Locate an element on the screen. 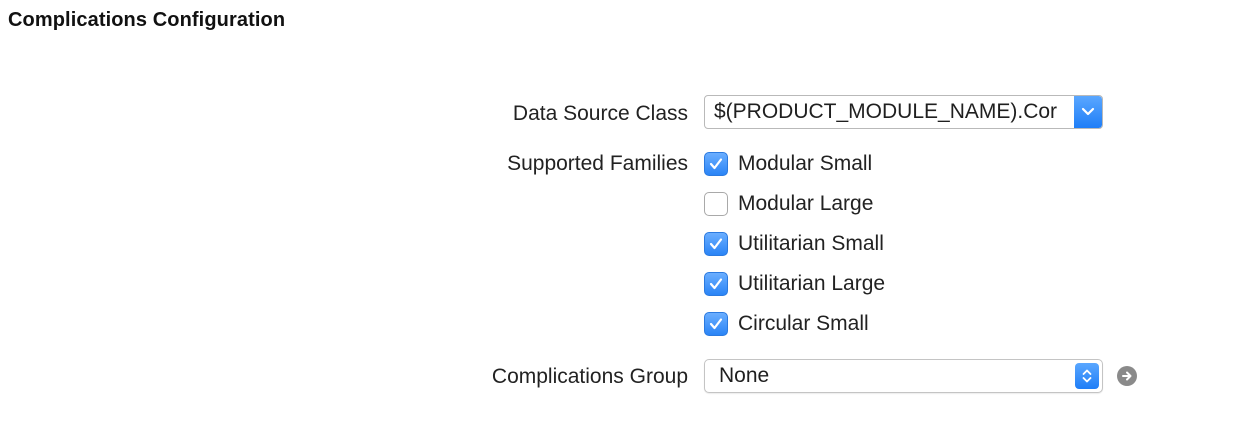 The height and width of the screenshot is (432, 1260). family-utilitarian-small: Utilitarian Small is located at coordinates (794, 244).